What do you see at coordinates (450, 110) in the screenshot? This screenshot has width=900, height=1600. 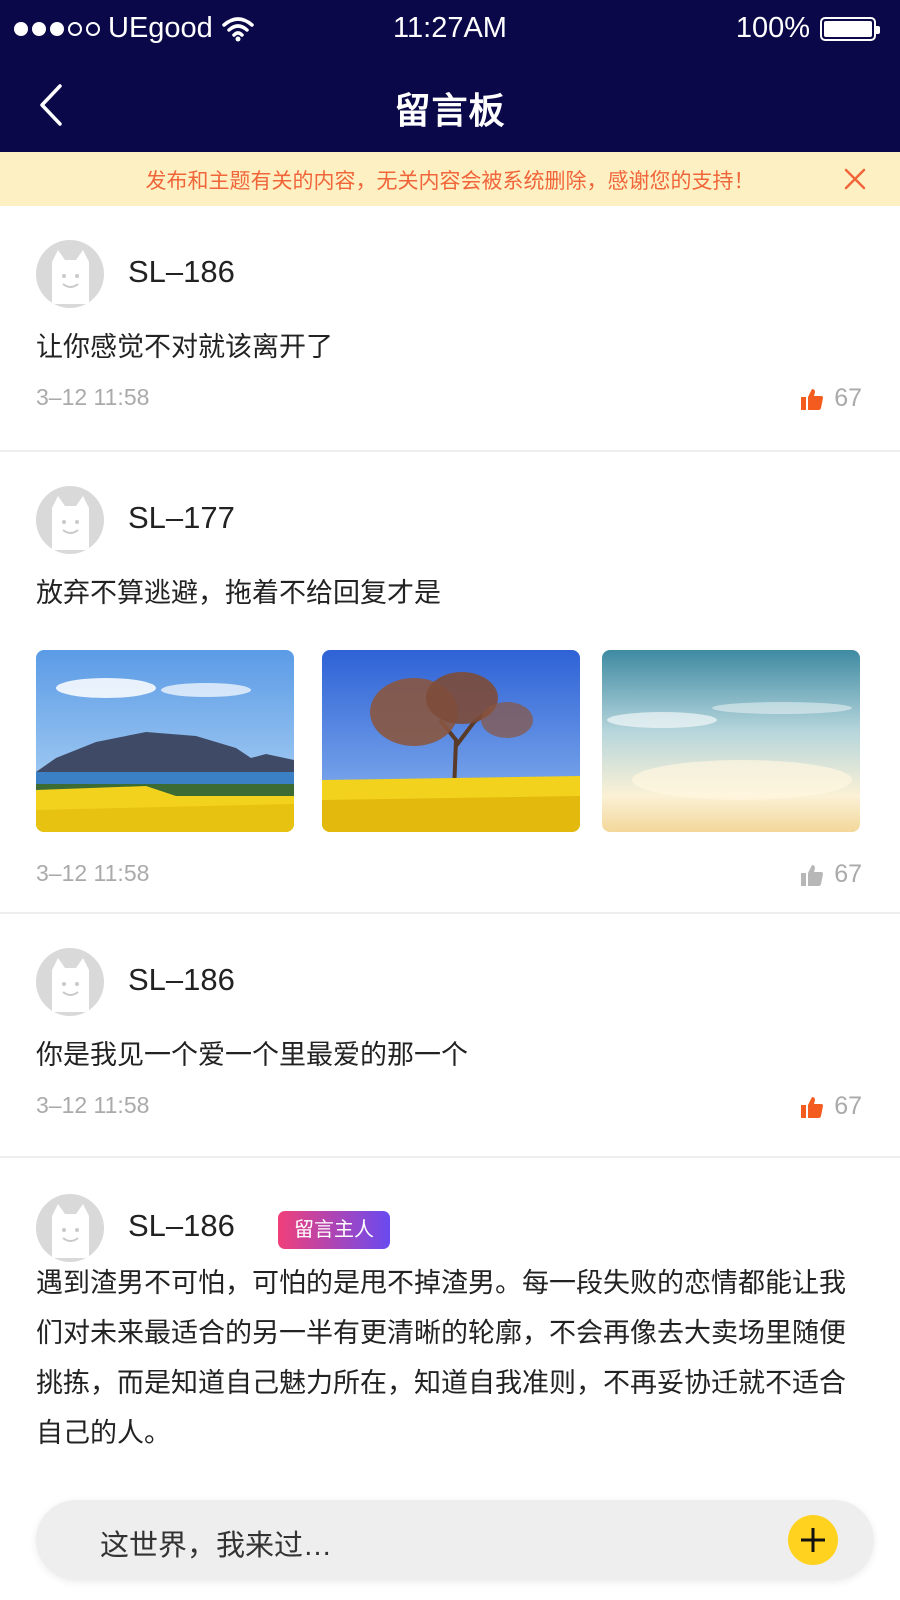 I see `page-title: 留言板` at bounding box center [450, 110].